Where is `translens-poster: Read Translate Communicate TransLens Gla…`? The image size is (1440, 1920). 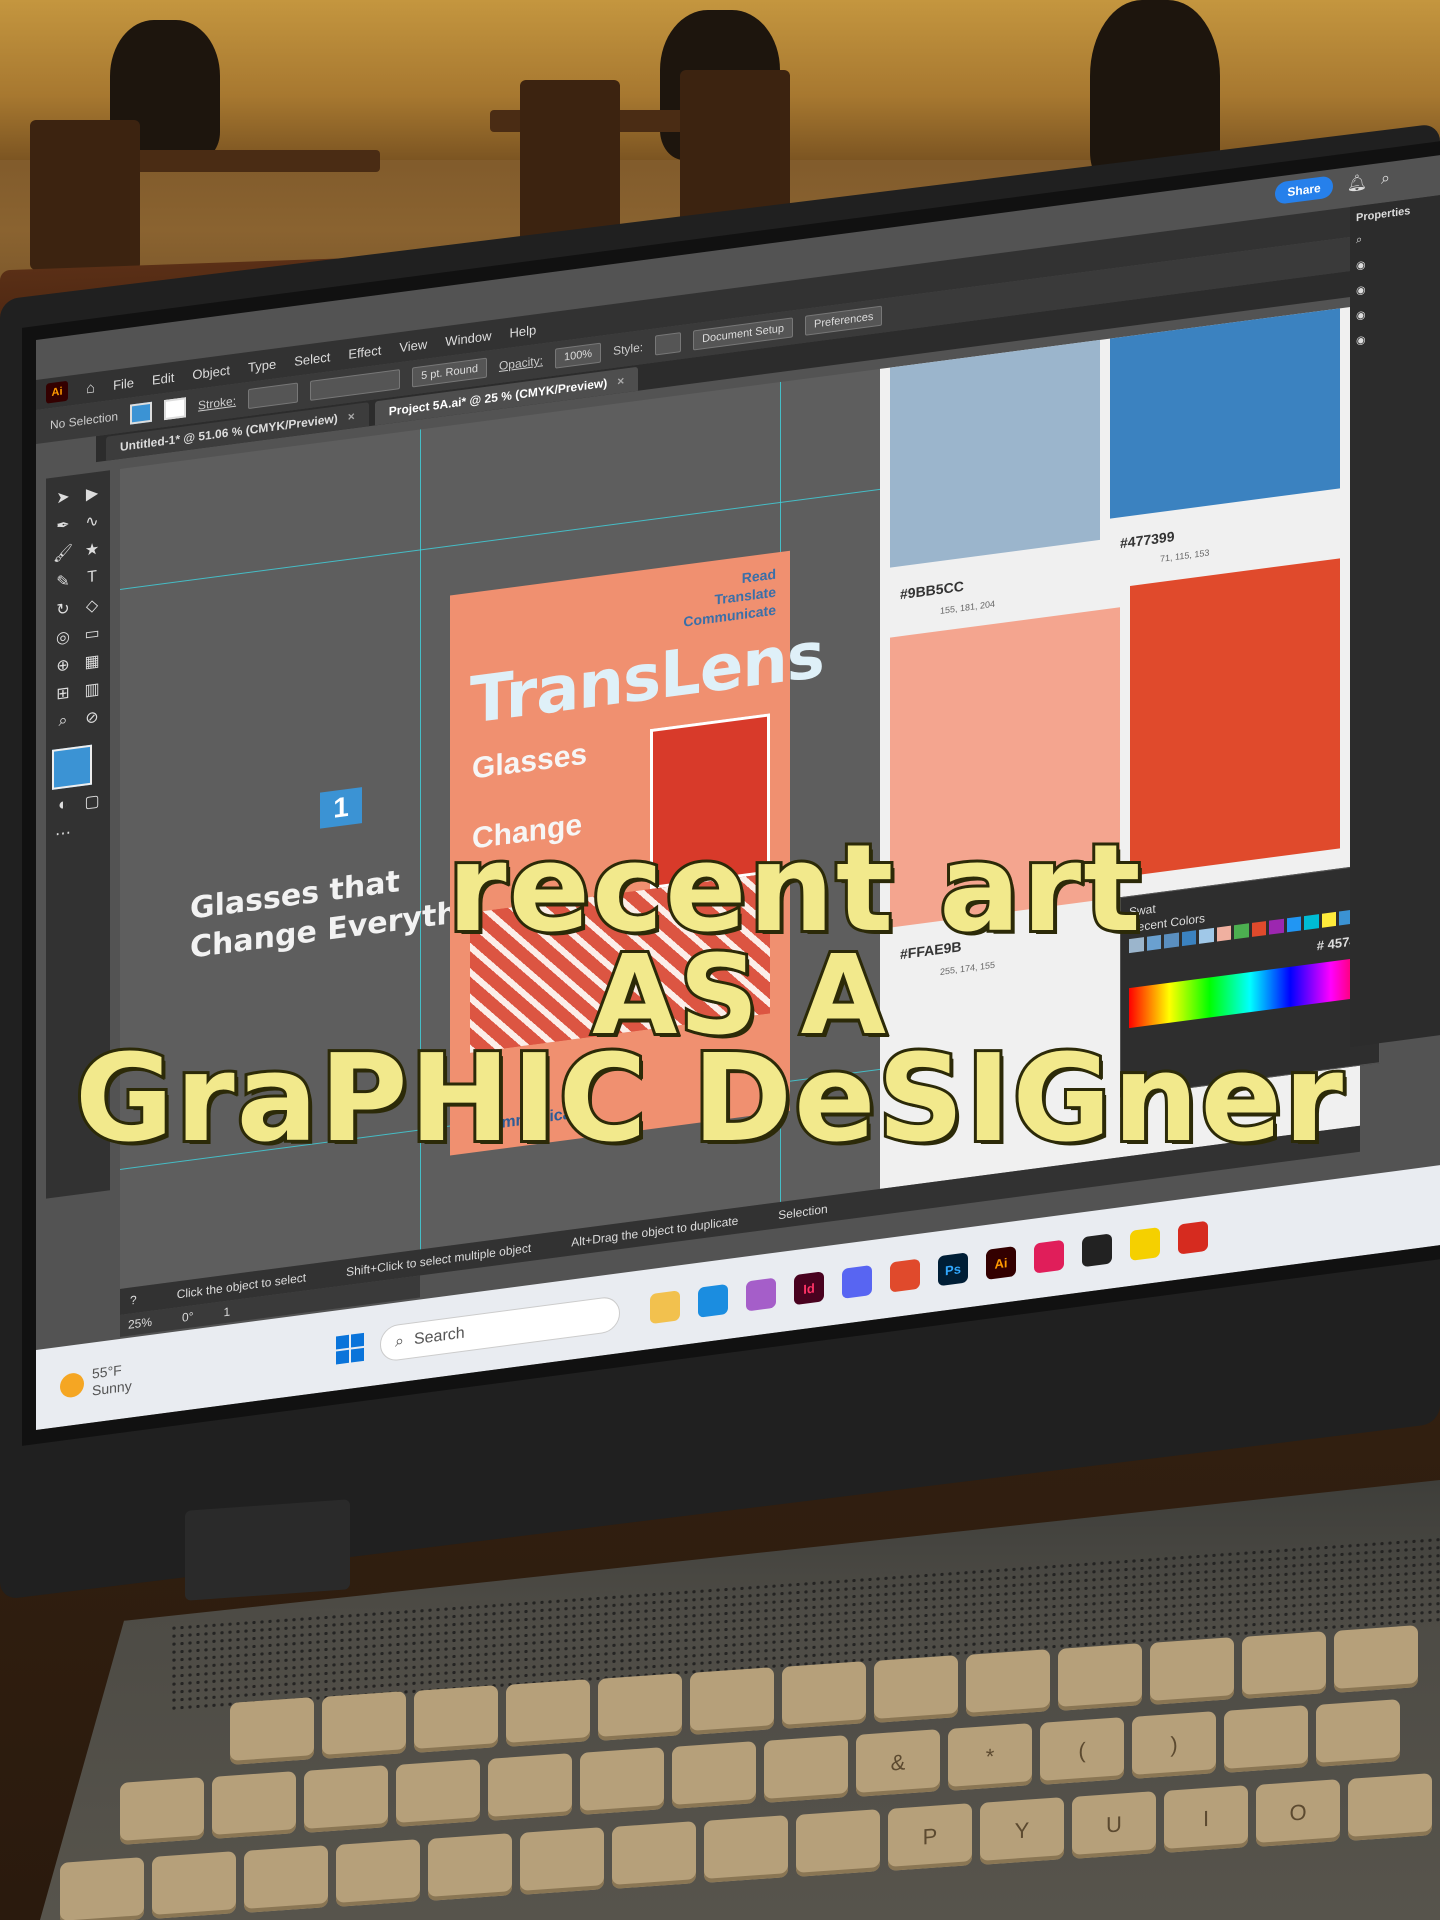
translens-poster: Read Translate Communicate TransLens Gla… is located at coordinates (637, 853).